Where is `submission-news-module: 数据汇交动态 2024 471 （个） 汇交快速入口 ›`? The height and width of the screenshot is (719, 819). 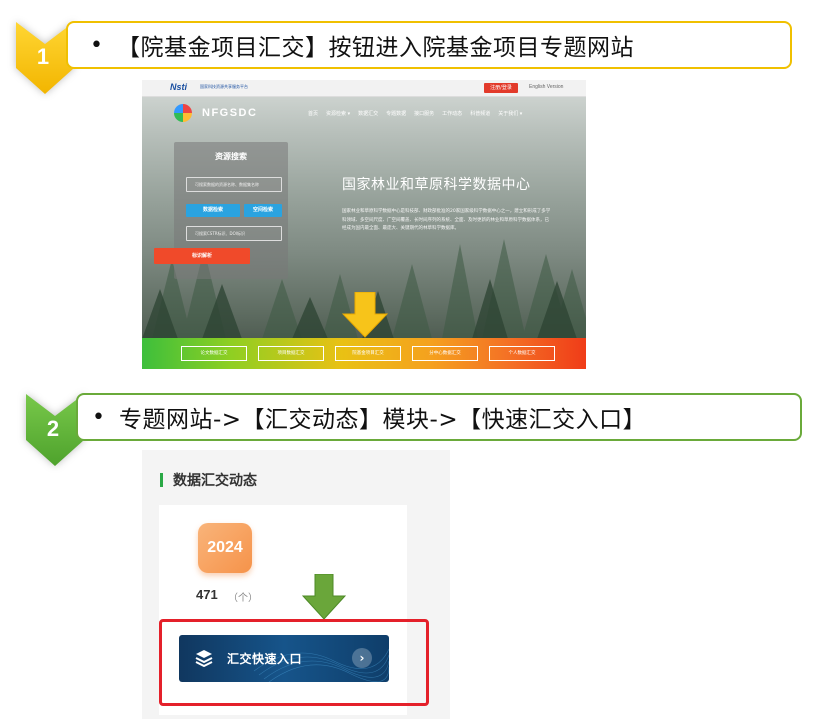
submission-news-module: 数据汇交动态 2024 471 （个） 汇交快速入口 › is located at coordinates (296, 584).